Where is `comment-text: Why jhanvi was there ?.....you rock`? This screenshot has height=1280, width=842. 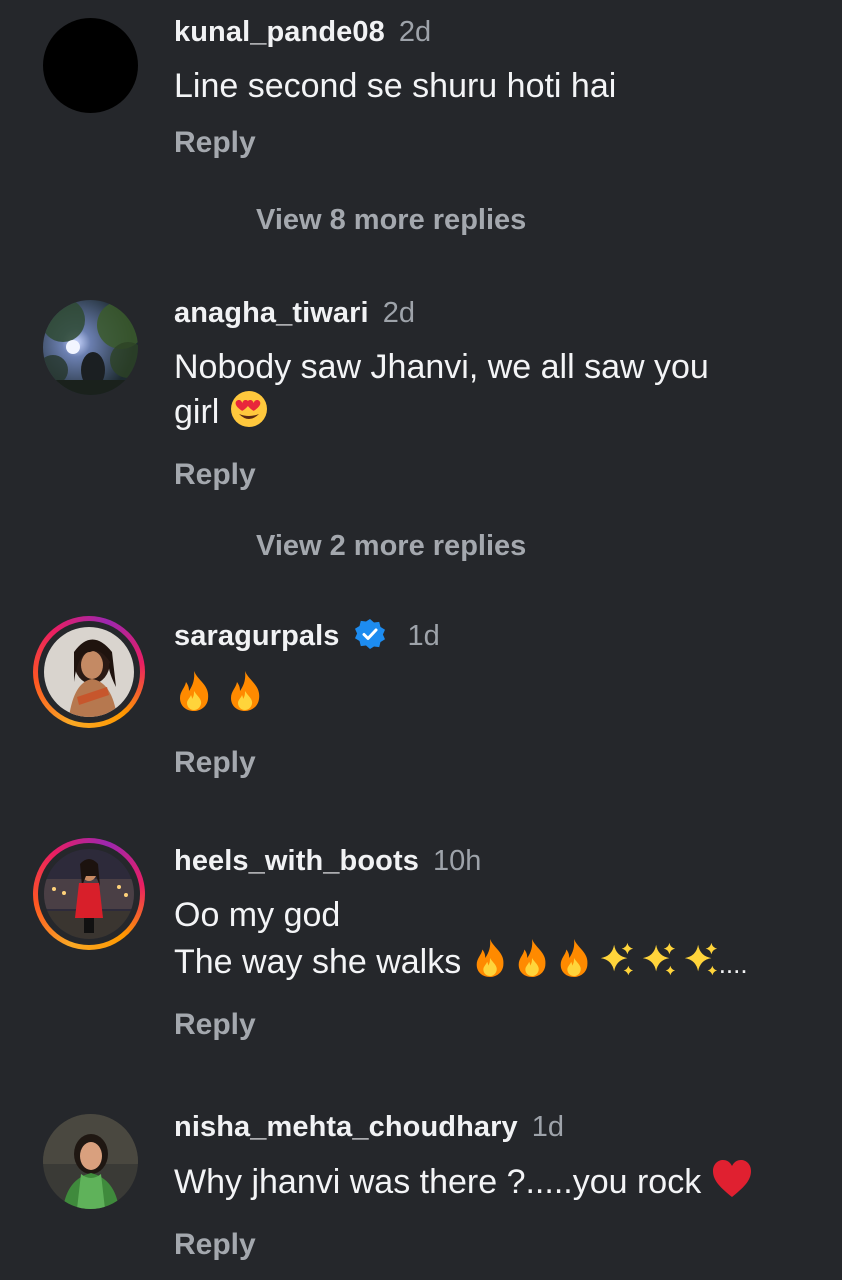 comment-text: Why jhanvi was there ?.....you rock is located at coordinates (493, 1184).